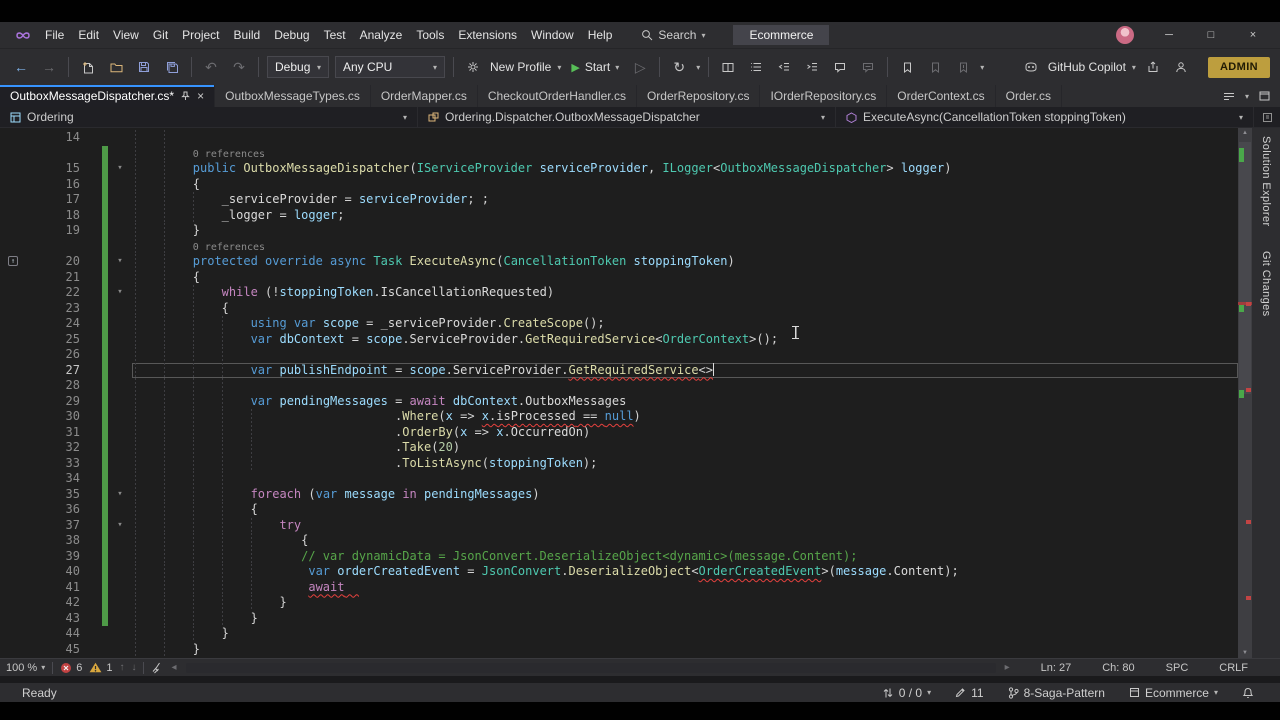 The height and width of the screenshot is (720, 1280). What do you see at coordinates (619, 355) in the screenshot?
I see `code-line-26: 26` at bounding box center [619, 355].